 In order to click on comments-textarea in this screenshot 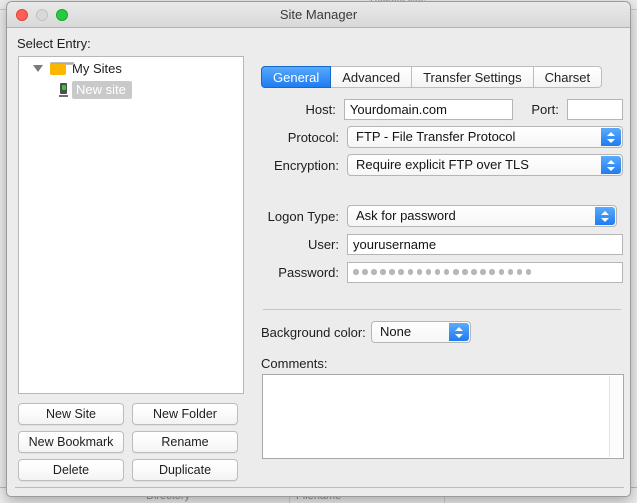, I will do `click(443, 416)`.